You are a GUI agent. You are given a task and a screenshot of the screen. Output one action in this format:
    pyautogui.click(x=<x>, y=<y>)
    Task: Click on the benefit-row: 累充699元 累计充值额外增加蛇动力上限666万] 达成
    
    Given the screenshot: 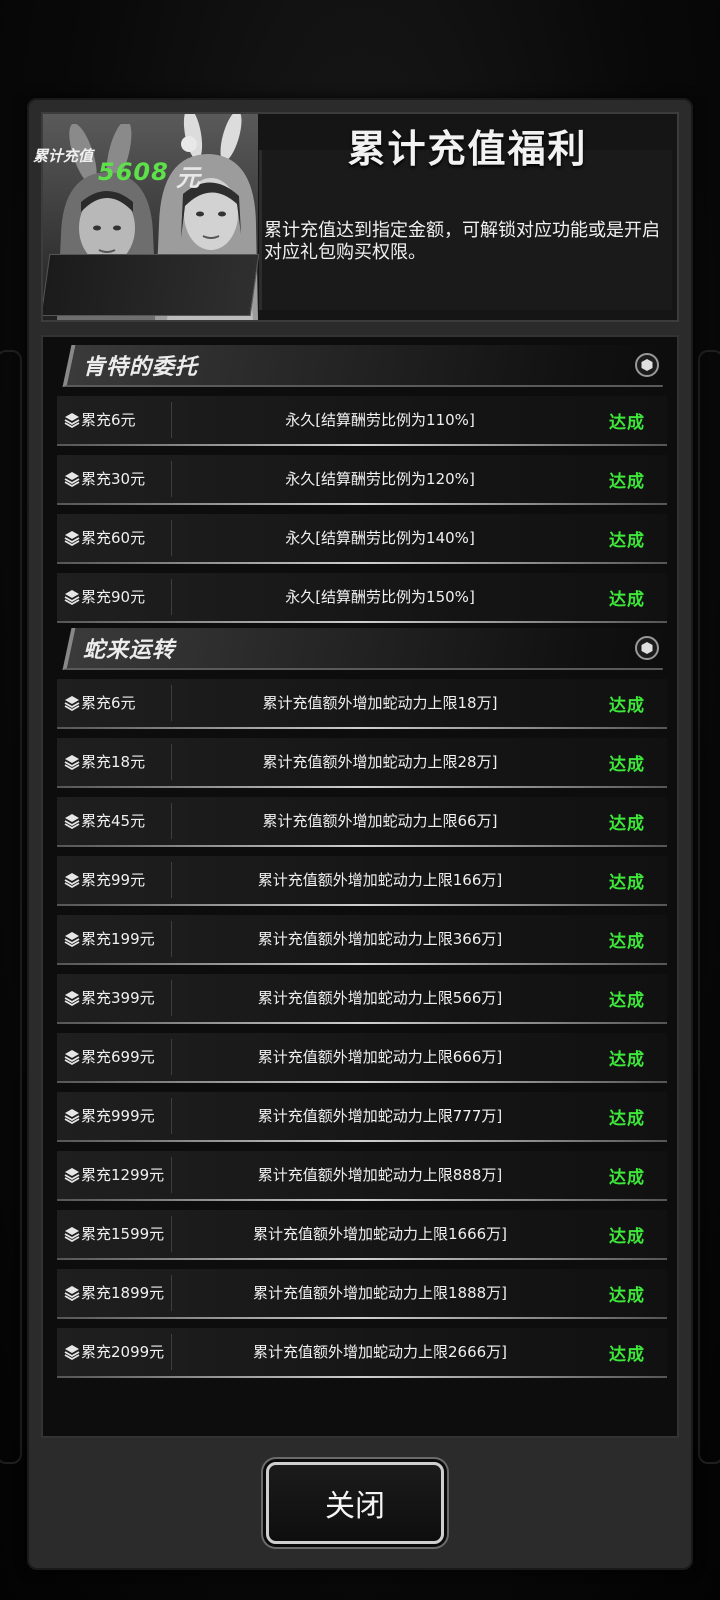 What is the action you would take?
    pyautogui.click(x=362, y=1058)
    